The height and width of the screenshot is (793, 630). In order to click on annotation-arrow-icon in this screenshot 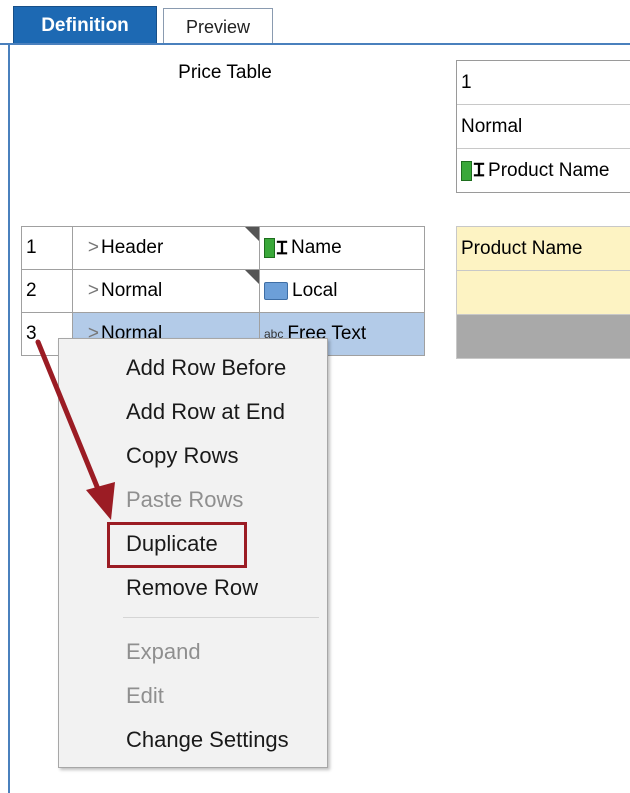, I will do `click(75, 429)`.